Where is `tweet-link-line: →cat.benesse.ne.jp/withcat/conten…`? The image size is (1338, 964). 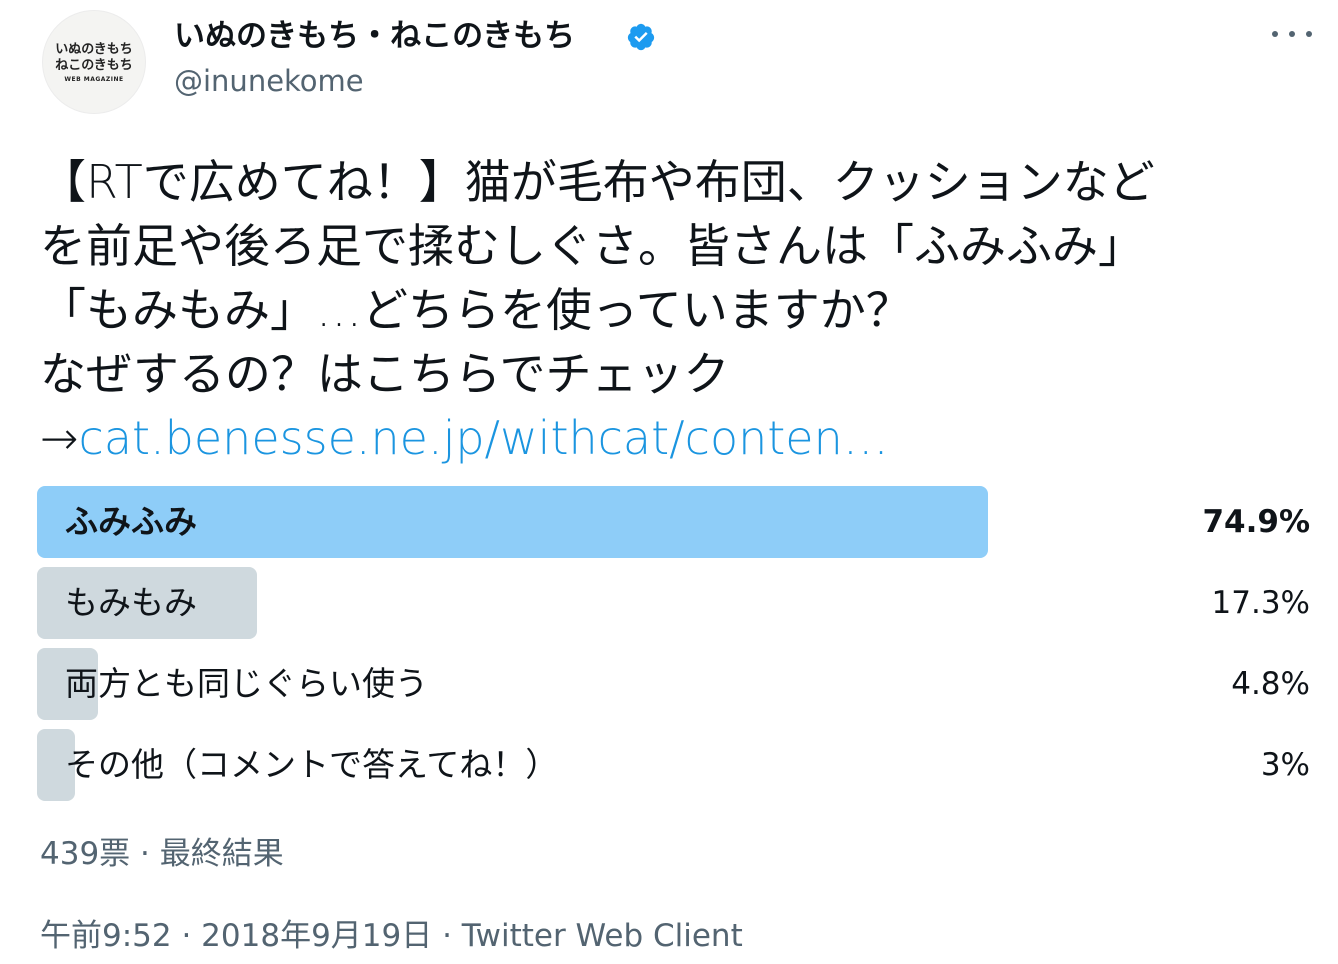
tweet-link-line: →cat.benesse.ne.jp/withcat/conten… is located at coordinates (670, 438).